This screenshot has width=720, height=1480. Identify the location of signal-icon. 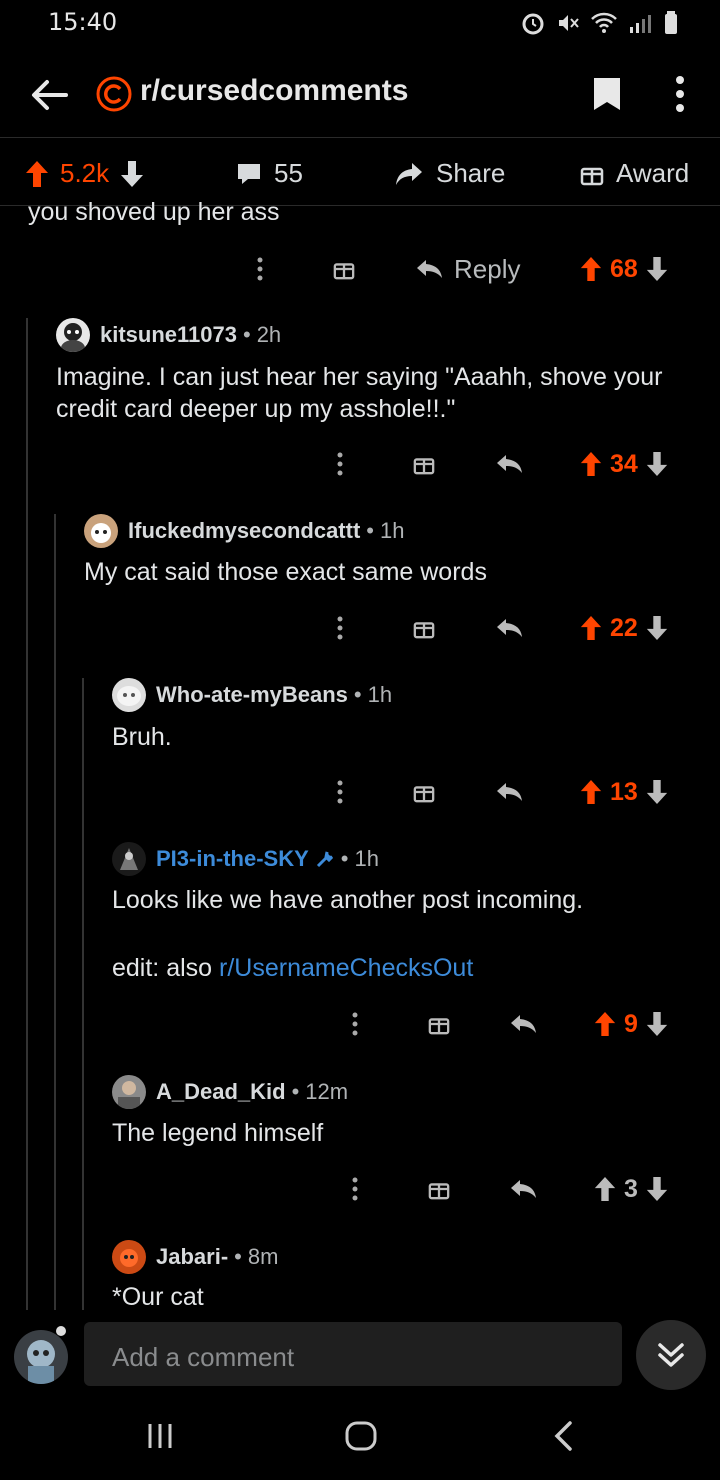
(640, 24).